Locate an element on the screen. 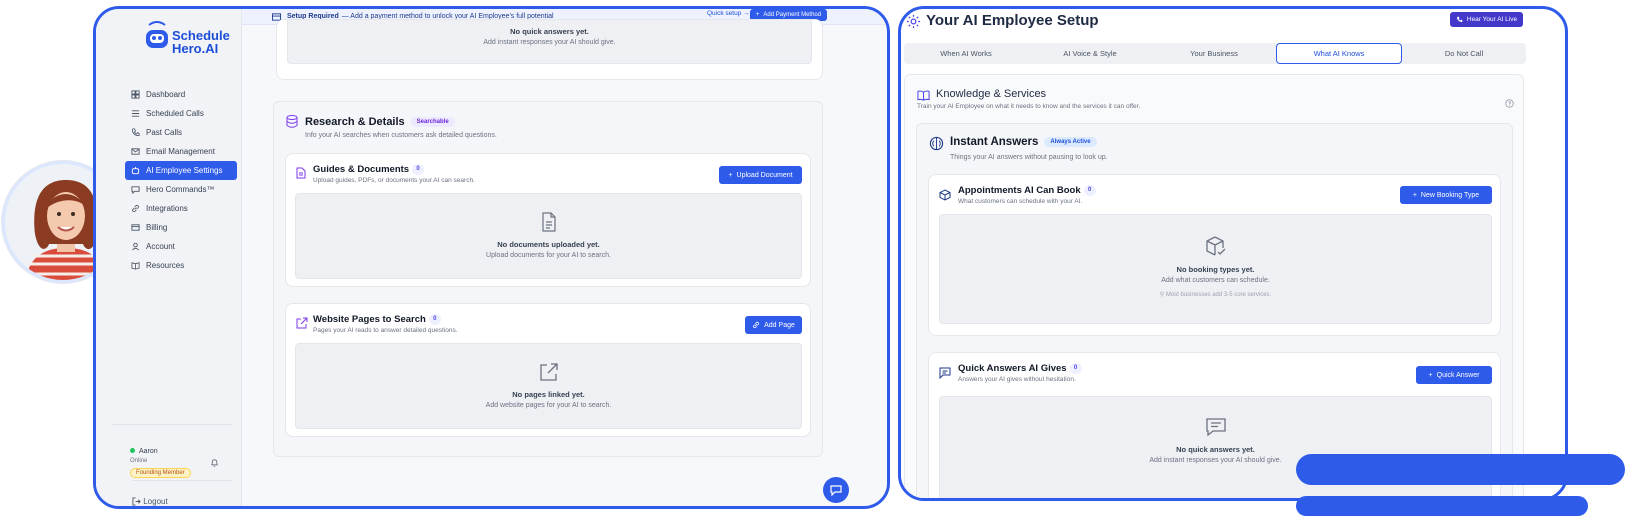  hint-text-value: Most businesses add 3-5 core services. is located at coordinates (1218, 295).